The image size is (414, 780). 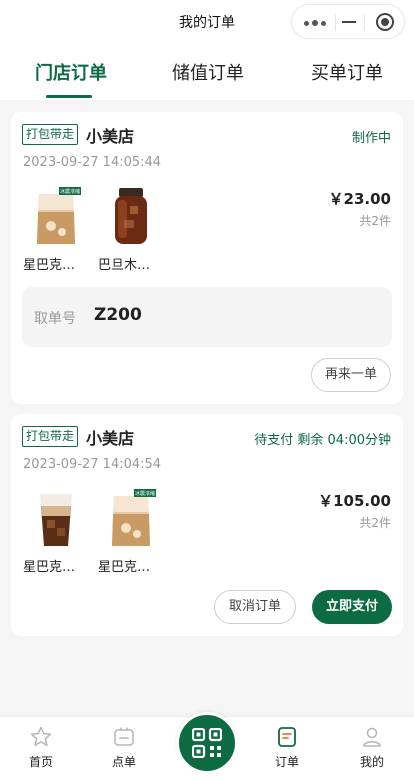 What do you see at coordinates (41, 737) in the screenshot?
I see `star-icon` at bounding box center [41, 737].